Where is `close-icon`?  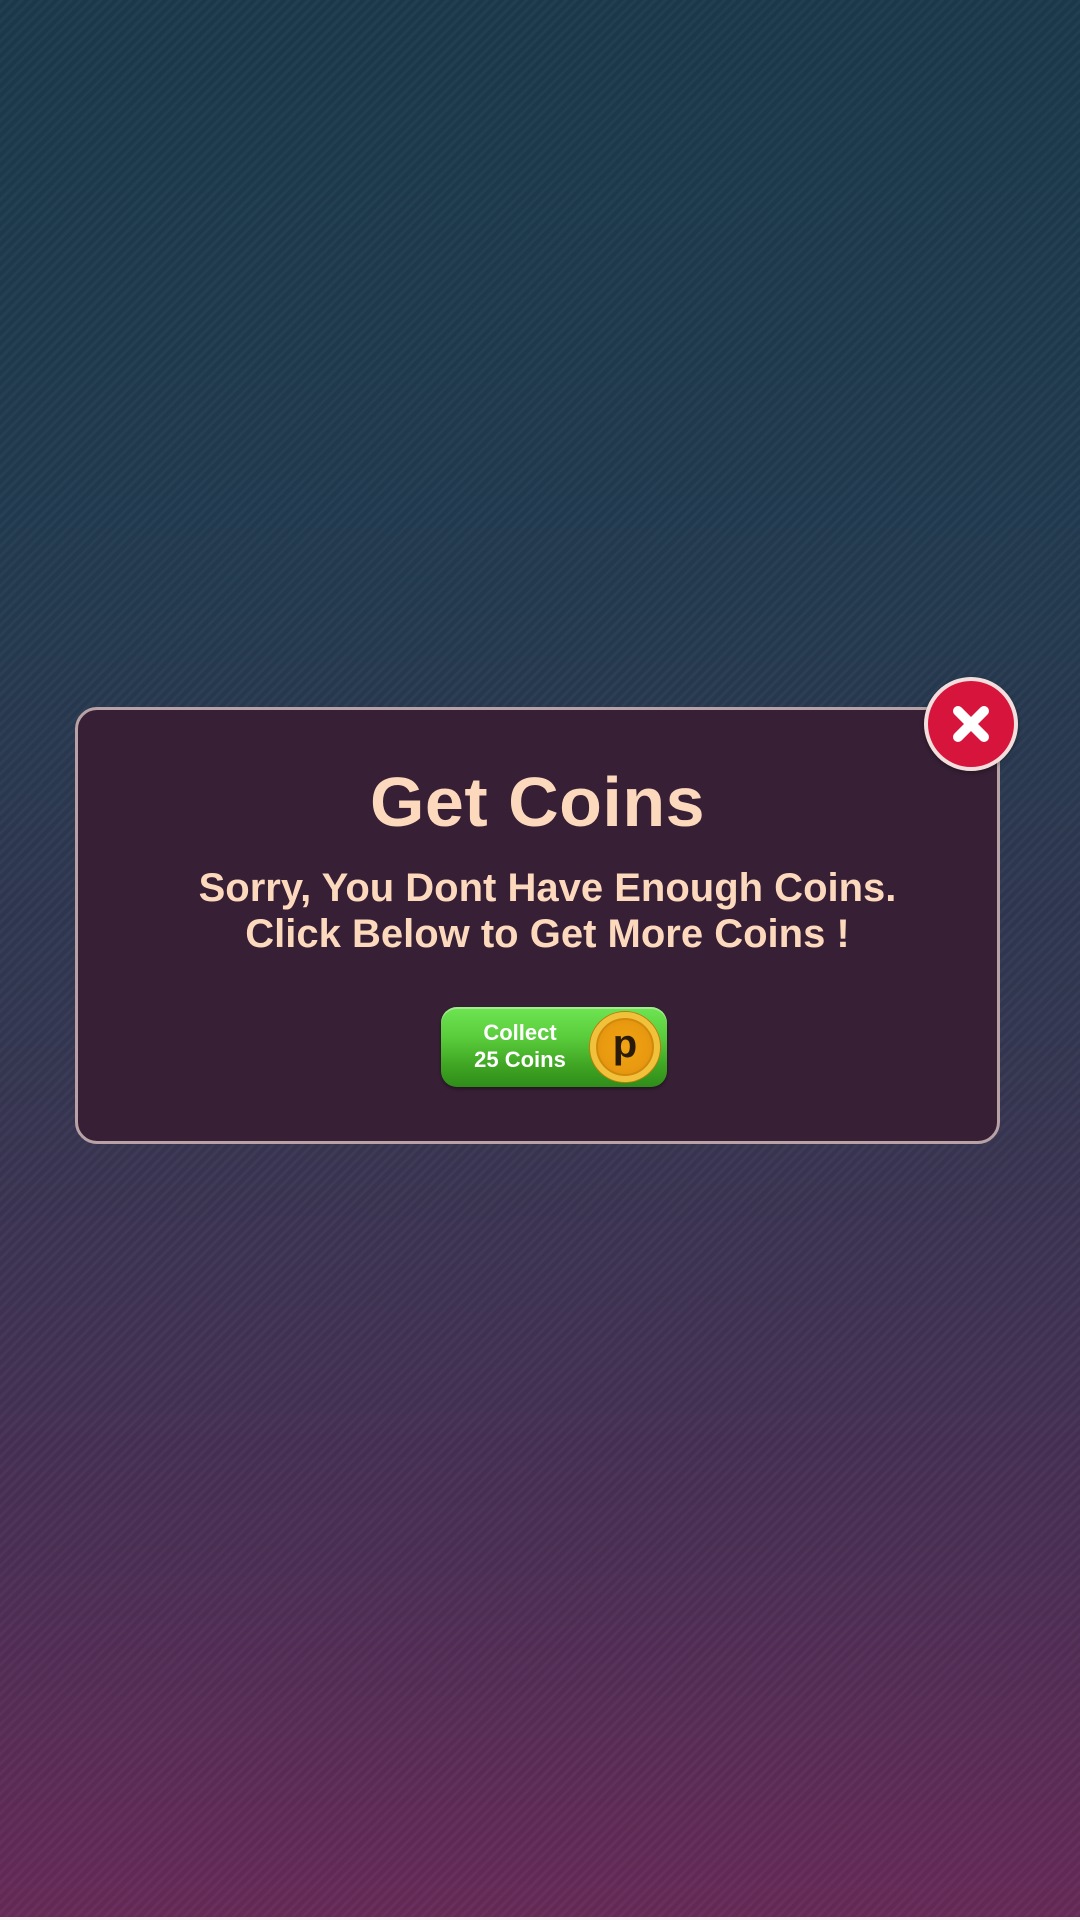
close-icon is located at coordinates (971, 724).